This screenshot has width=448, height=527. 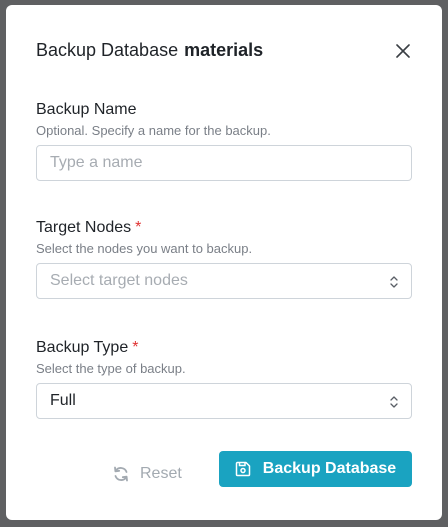 I want to click on backup-type-label: Backup Type *, so click(x=87, y=348).